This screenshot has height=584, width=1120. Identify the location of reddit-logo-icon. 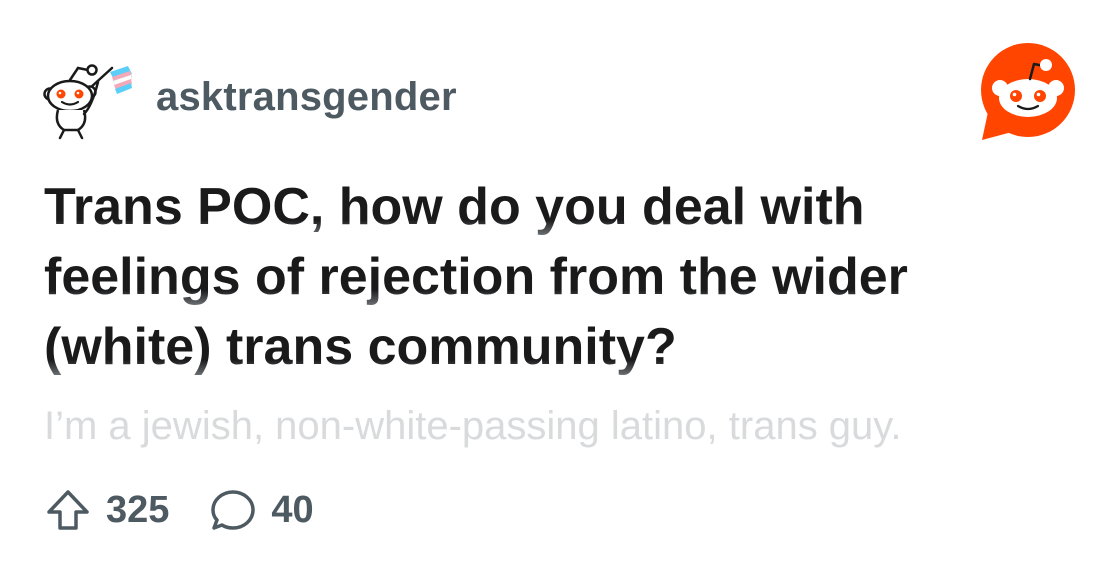
(1028, 91).